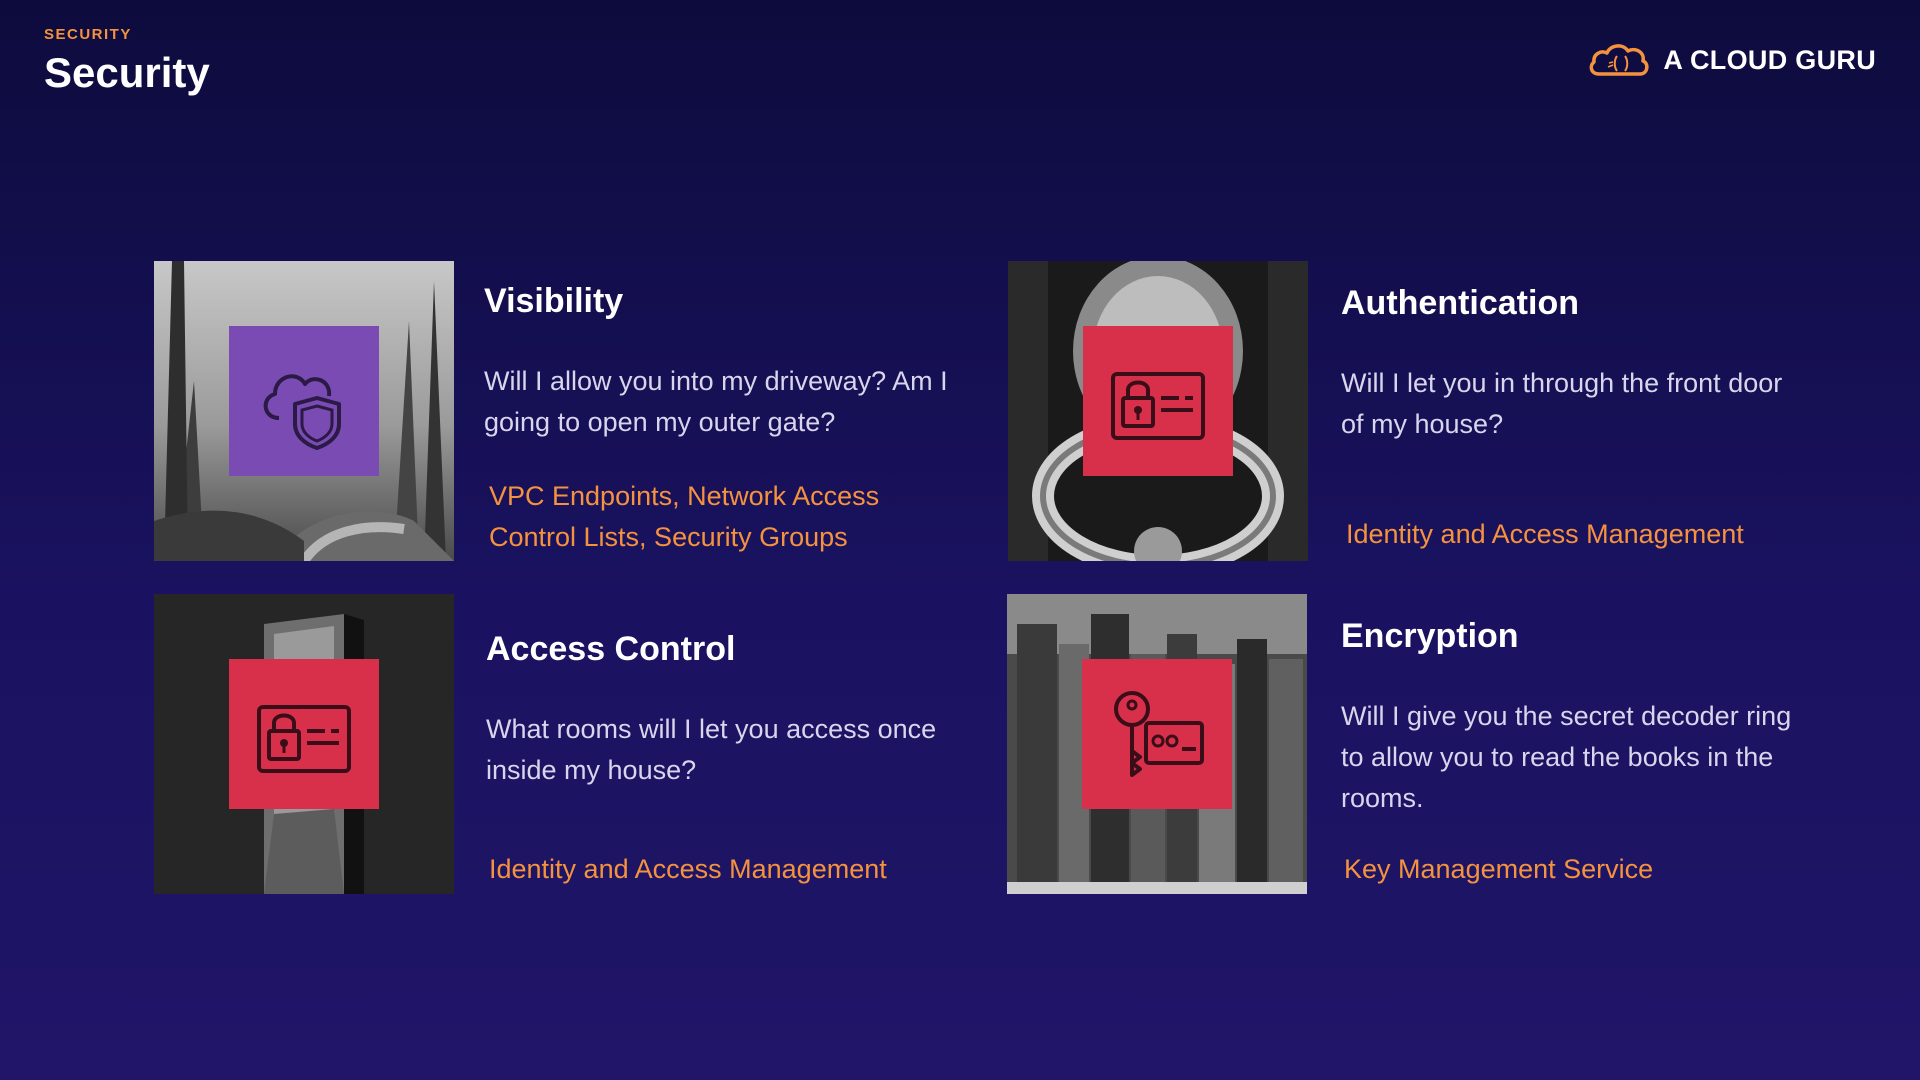  I want to click on slide-header: SECURITY Security, so click(127, 61).